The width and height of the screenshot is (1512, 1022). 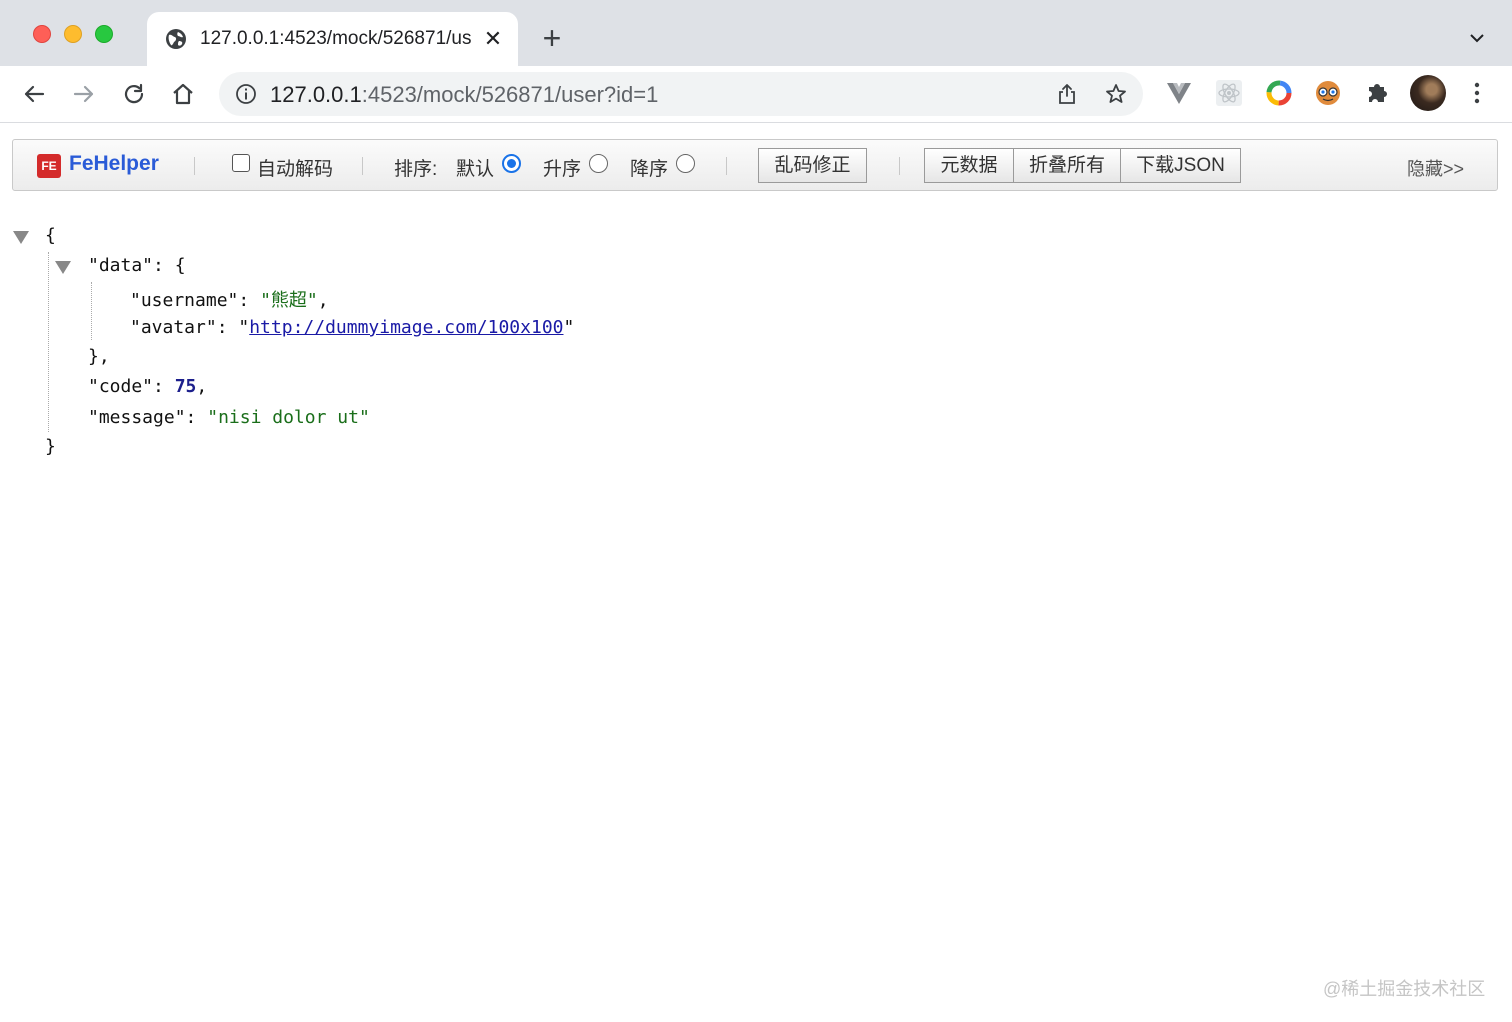 I want to click on collapse-data-toggle, so click(x=63, y=267).